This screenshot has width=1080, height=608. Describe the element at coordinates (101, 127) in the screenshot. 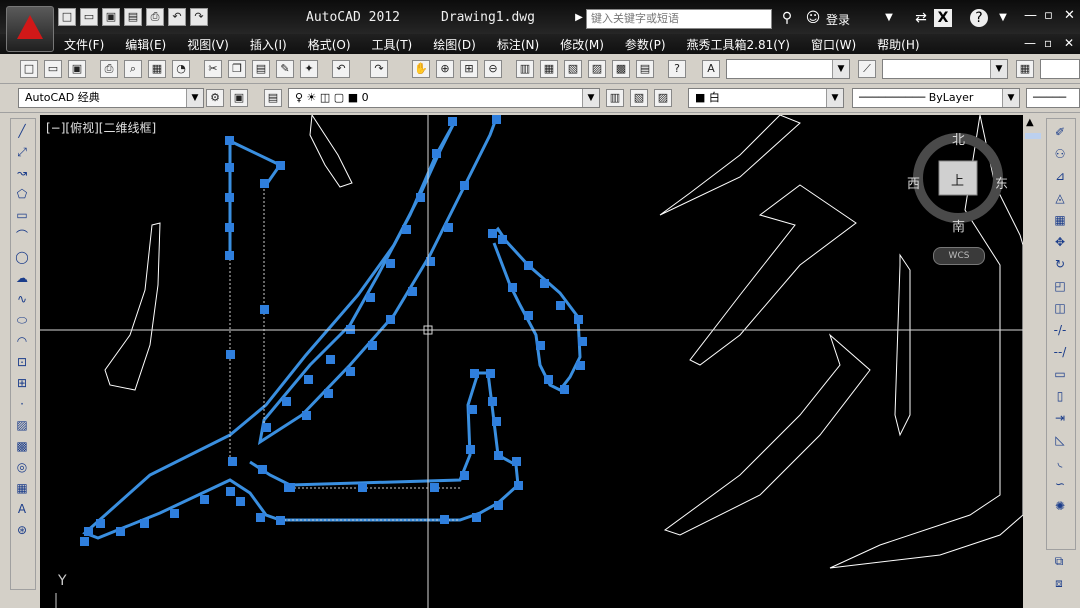

I see `viewport-controls: [−][俯视][二维线框]` at that location.